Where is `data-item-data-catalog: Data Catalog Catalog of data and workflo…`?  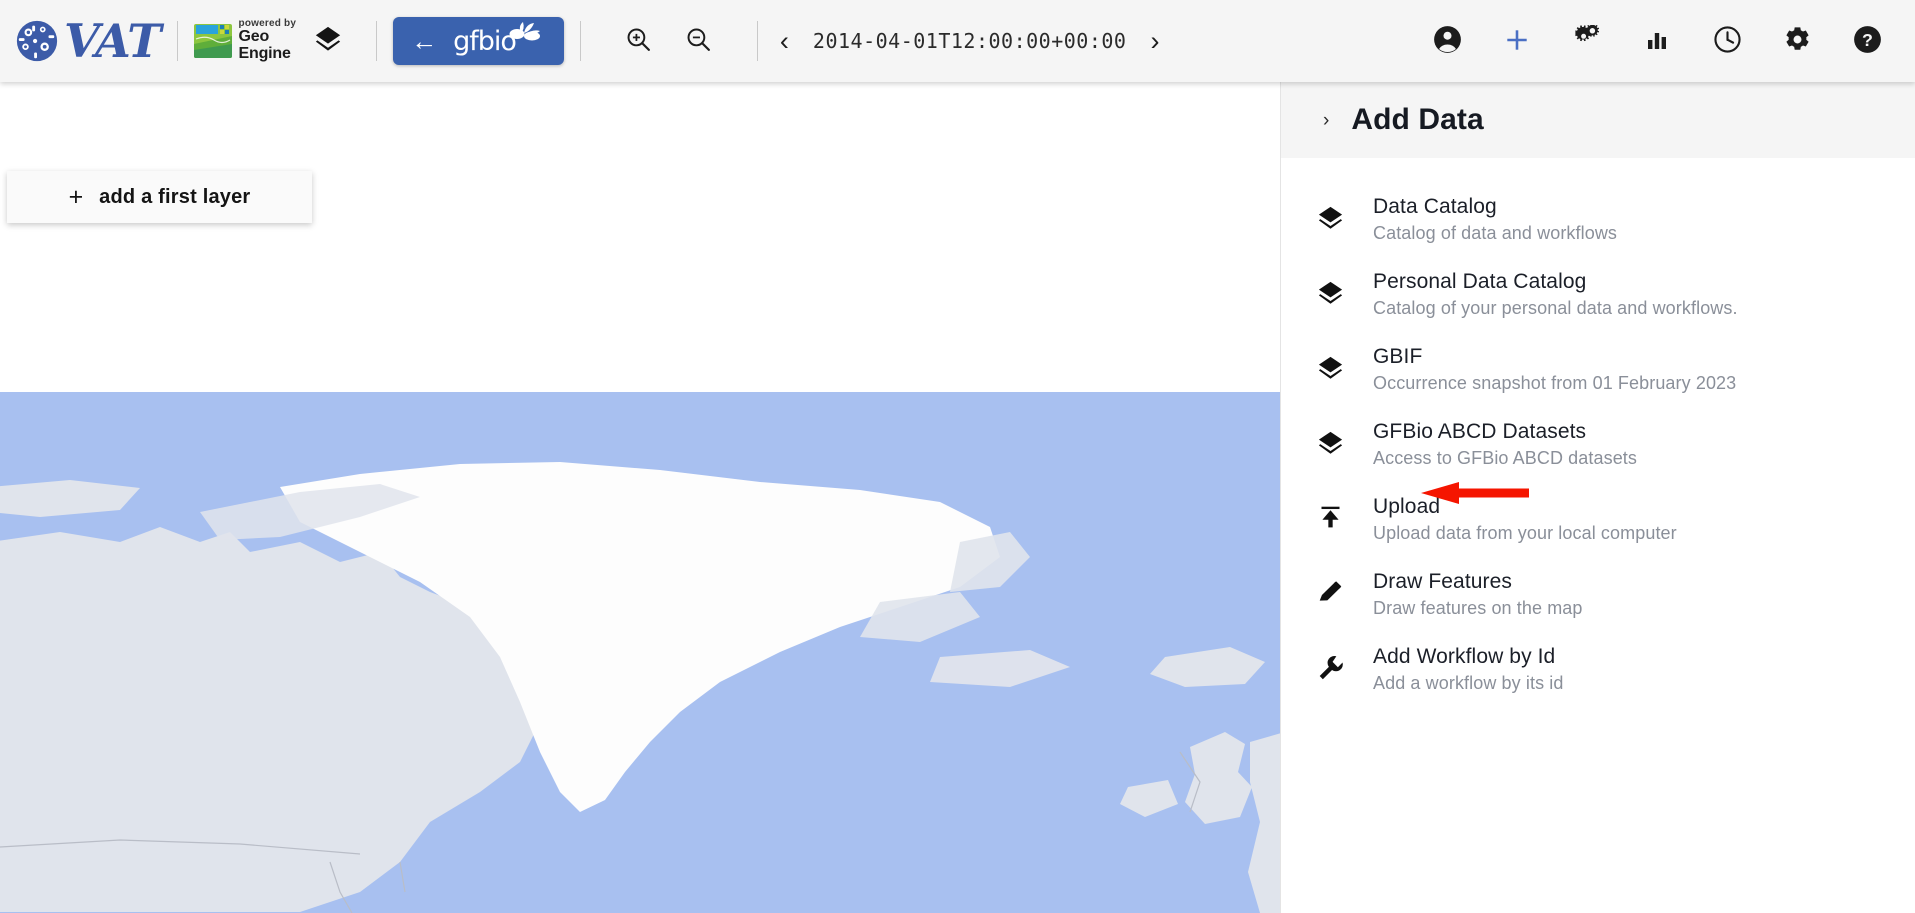
data-item-data-catalog: Data Catalog Catalog of data and workflo… is located at coordinates (1598, 219).